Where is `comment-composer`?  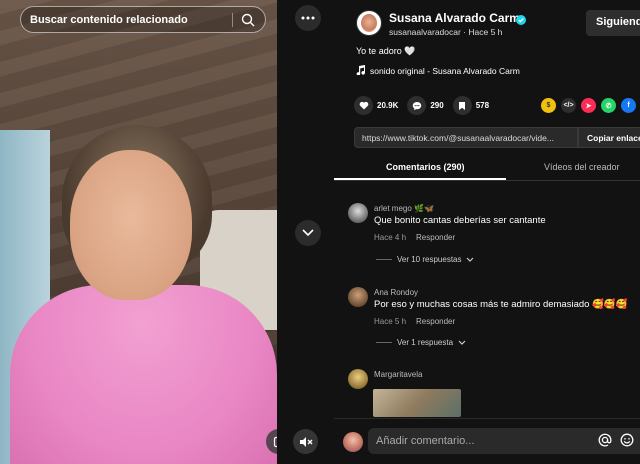
comment-composer is located at coordinates (487, 441).